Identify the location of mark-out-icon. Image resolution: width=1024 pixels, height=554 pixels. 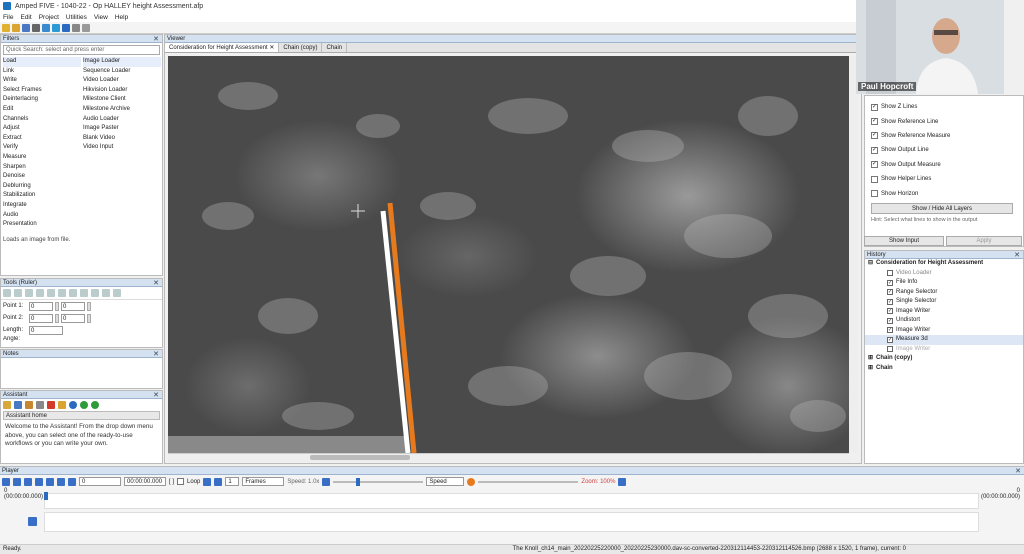
(61, 481).